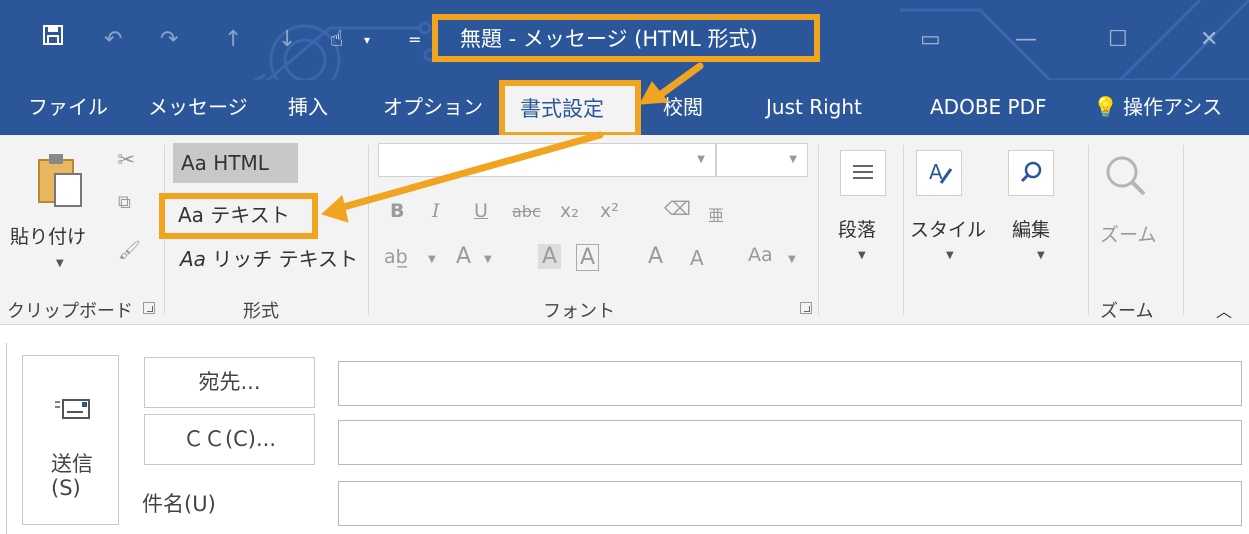  Describe the element at coordinates (806, 308) in the screenshot. I see `font-launcher-icon` at that location.